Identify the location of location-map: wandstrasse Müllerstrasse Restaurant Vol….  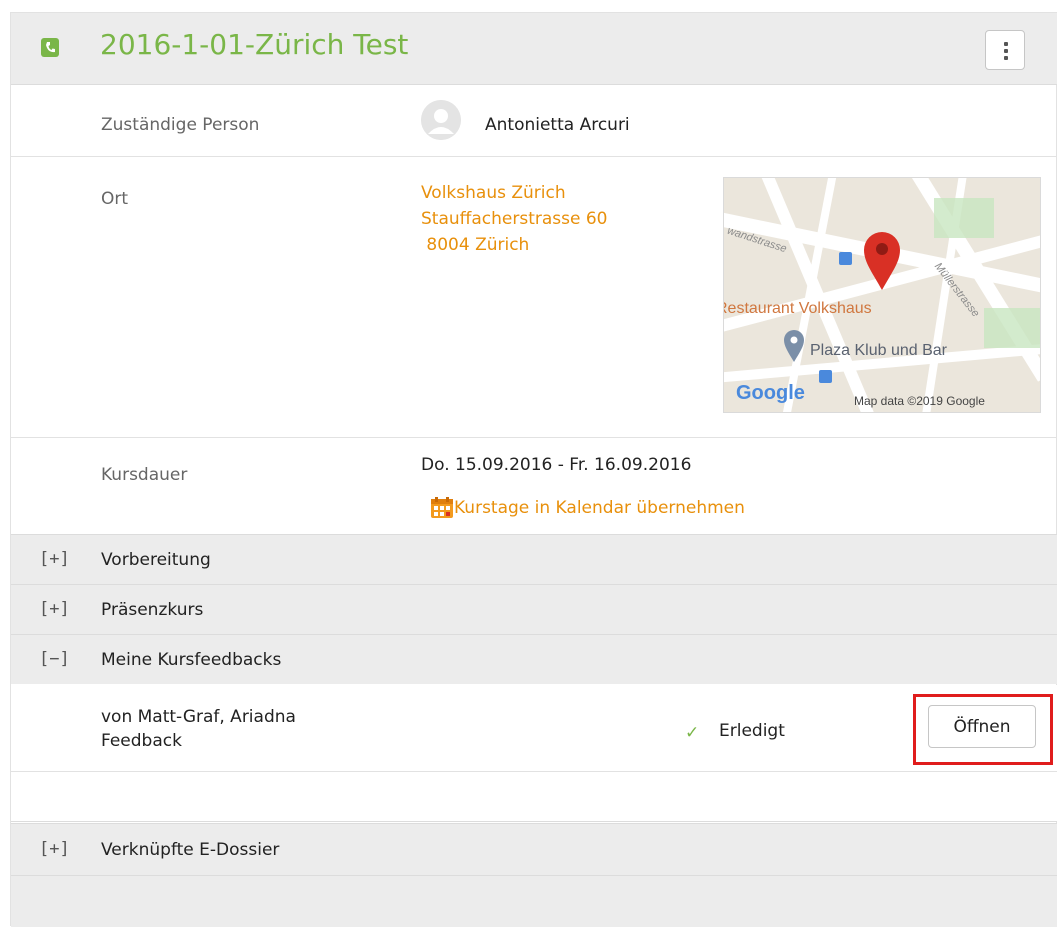
(882, 295).